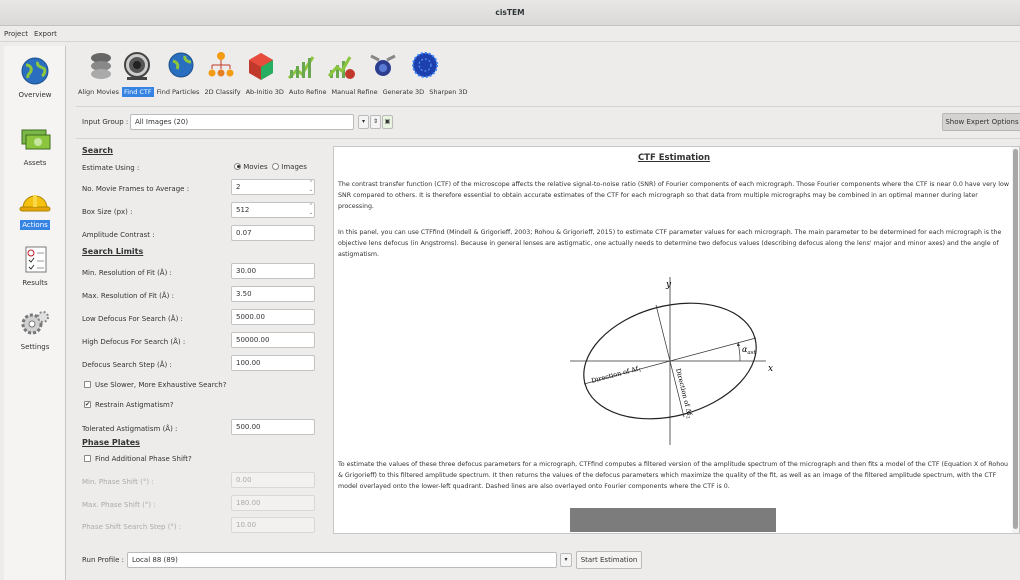 The width and height of the screenshot is (1020, 580). I want to click on tab-manual-refine: Manual Refine, so click(355, 92).